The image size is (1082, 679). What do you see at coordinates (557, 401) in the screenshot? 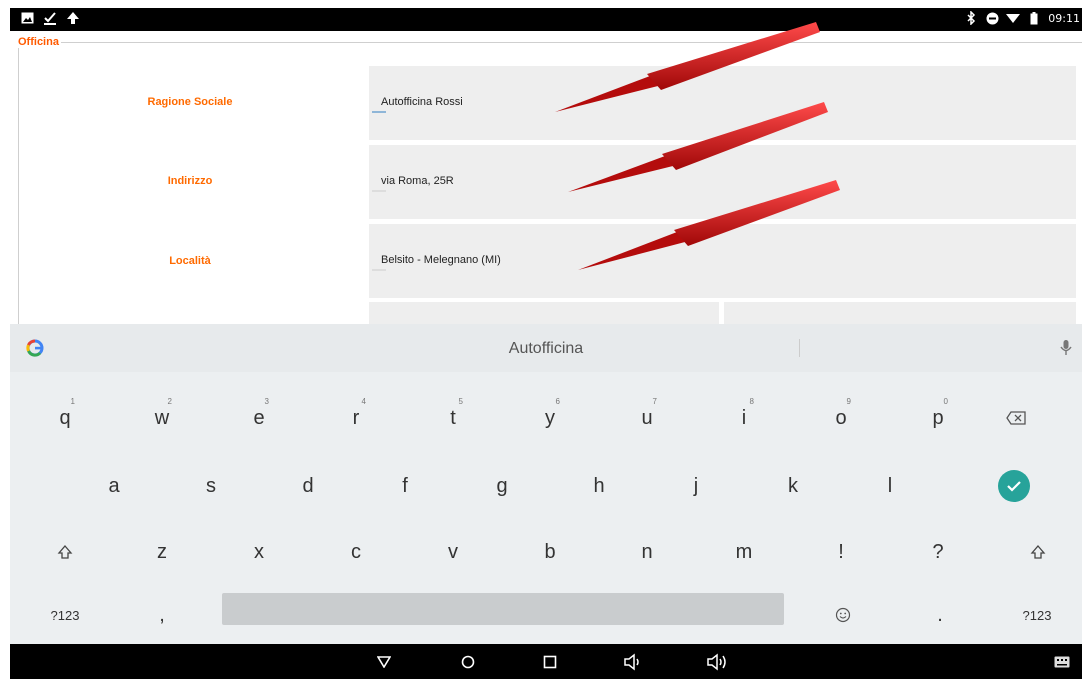
I see `key-hint: 6` at bounding box center [557, 401].